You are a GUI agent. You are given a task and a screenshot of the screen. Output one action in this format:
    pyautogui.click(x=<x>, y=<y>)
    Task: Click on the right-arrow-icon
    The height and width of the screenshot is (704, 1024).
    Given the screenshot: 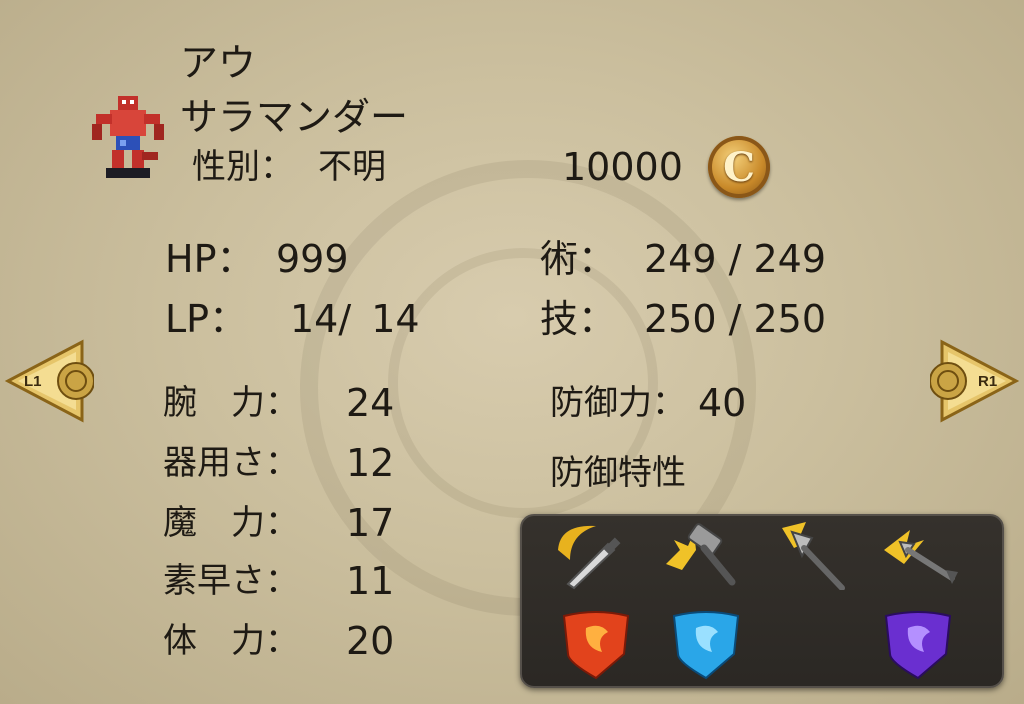 What is the action you would take?
    pyautogui.click(x=974, y=381)
    